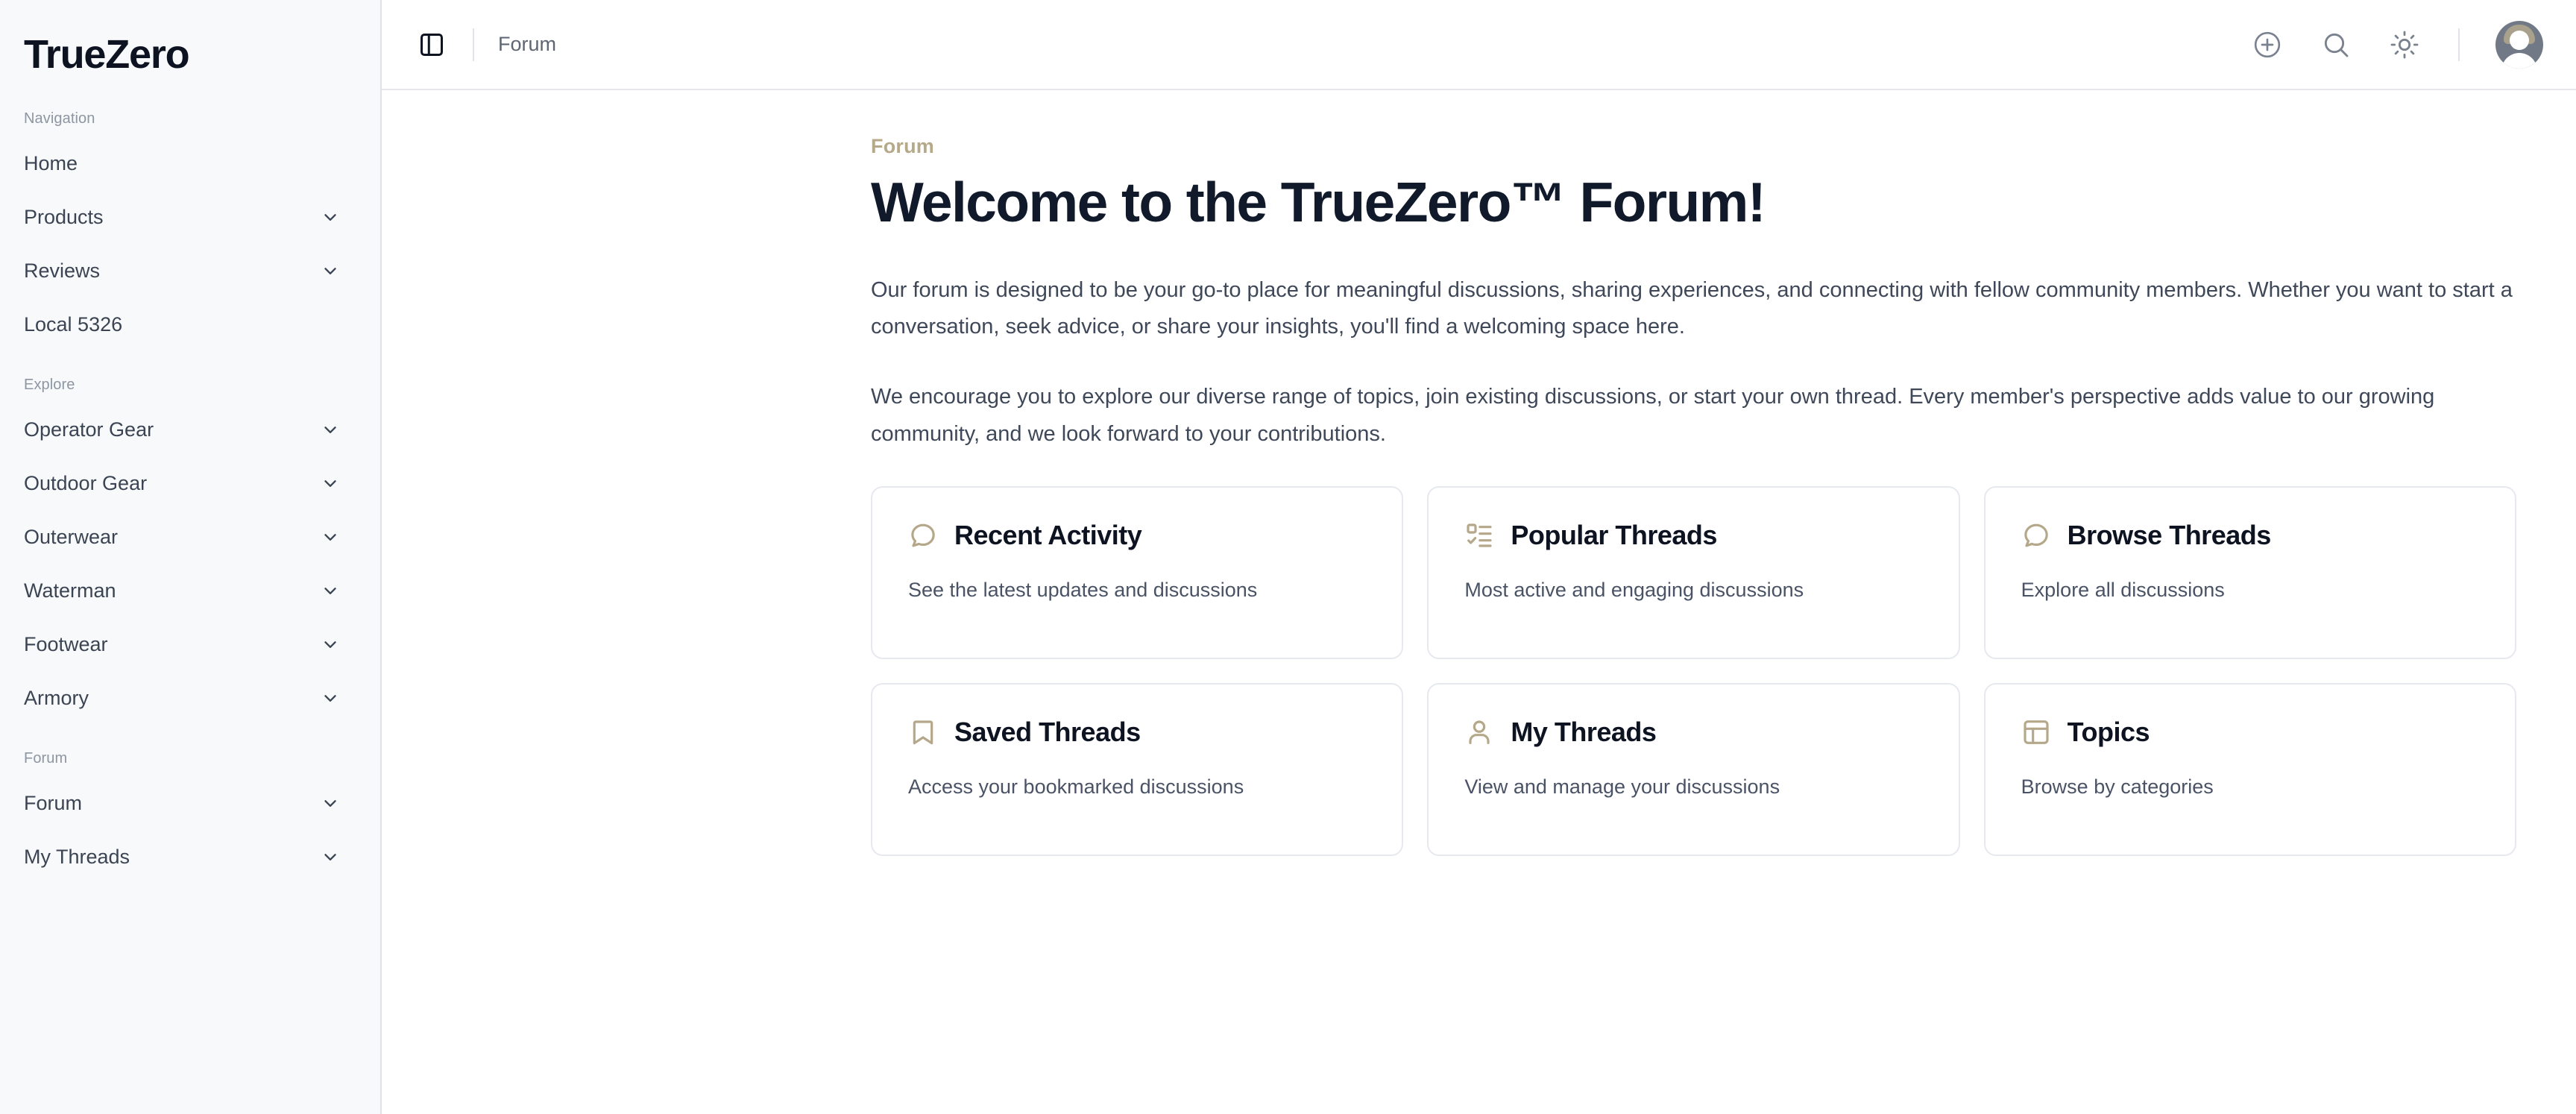 This screenshot has height=1114, width=2576. I want to click on sidebar-item-local-5326: Local 5326, so click(190, 324).